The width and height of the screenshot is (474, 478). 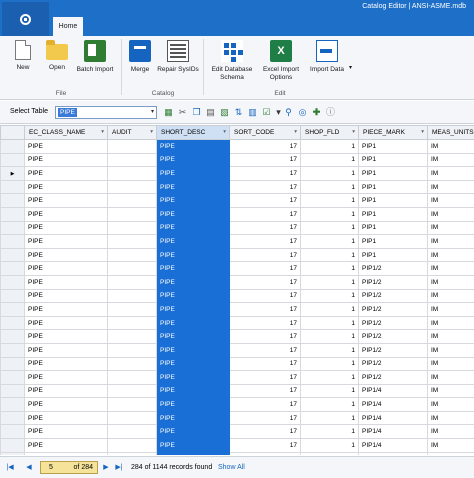 I want to click on edit-database-schema-button: Edit Database Schema, so click(x=232, y=61).